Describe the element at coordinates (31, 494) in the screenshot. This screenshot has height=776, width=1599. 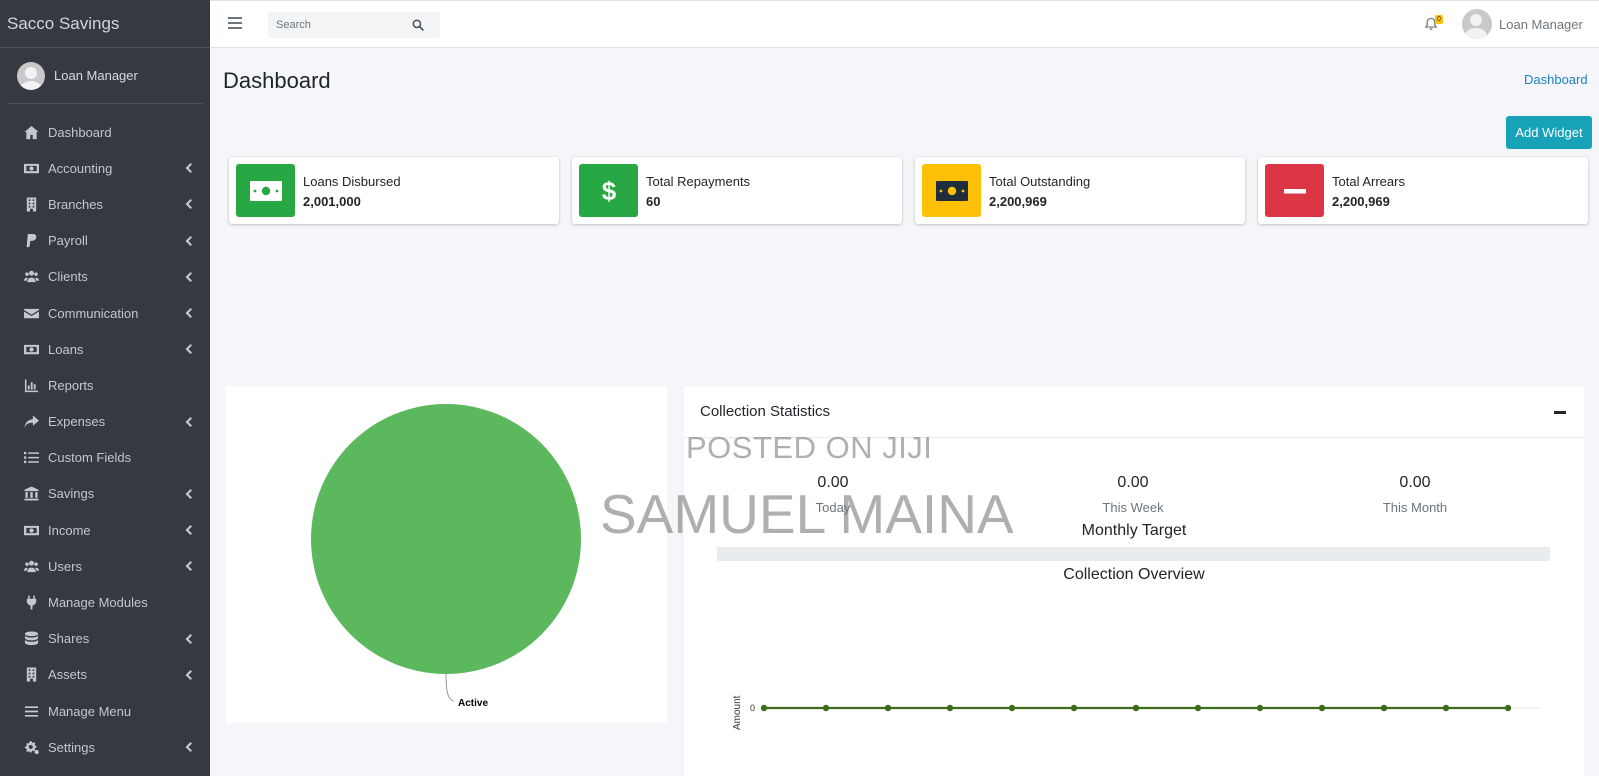
I see `university-icon` at that location.